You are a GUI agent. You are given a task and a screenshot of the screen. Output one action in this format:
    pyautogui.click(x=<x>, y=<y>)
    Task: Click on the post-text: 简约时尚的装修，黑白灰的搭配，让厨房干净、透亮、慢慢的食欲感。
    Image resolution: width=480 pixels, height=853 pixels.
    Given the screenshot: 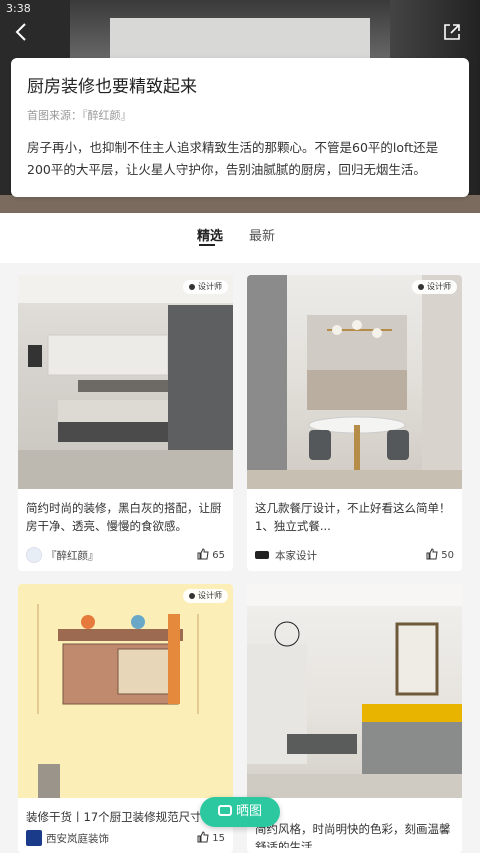 What is the action you would take?
    pyautogui.click(x=124, y=517)
    